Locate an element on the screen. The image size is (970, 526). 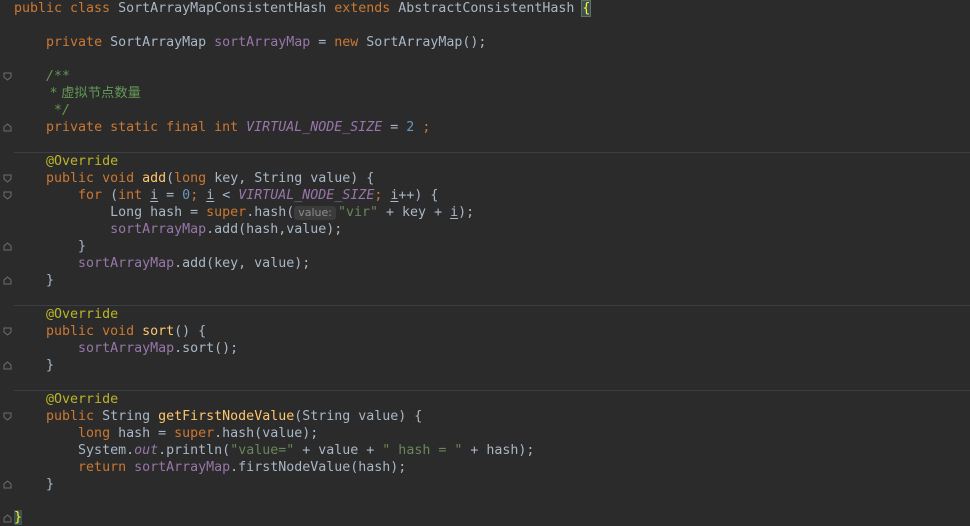
constant-name: VIRTUAL_NODE_SIZE is located at coordinates (314, 127).